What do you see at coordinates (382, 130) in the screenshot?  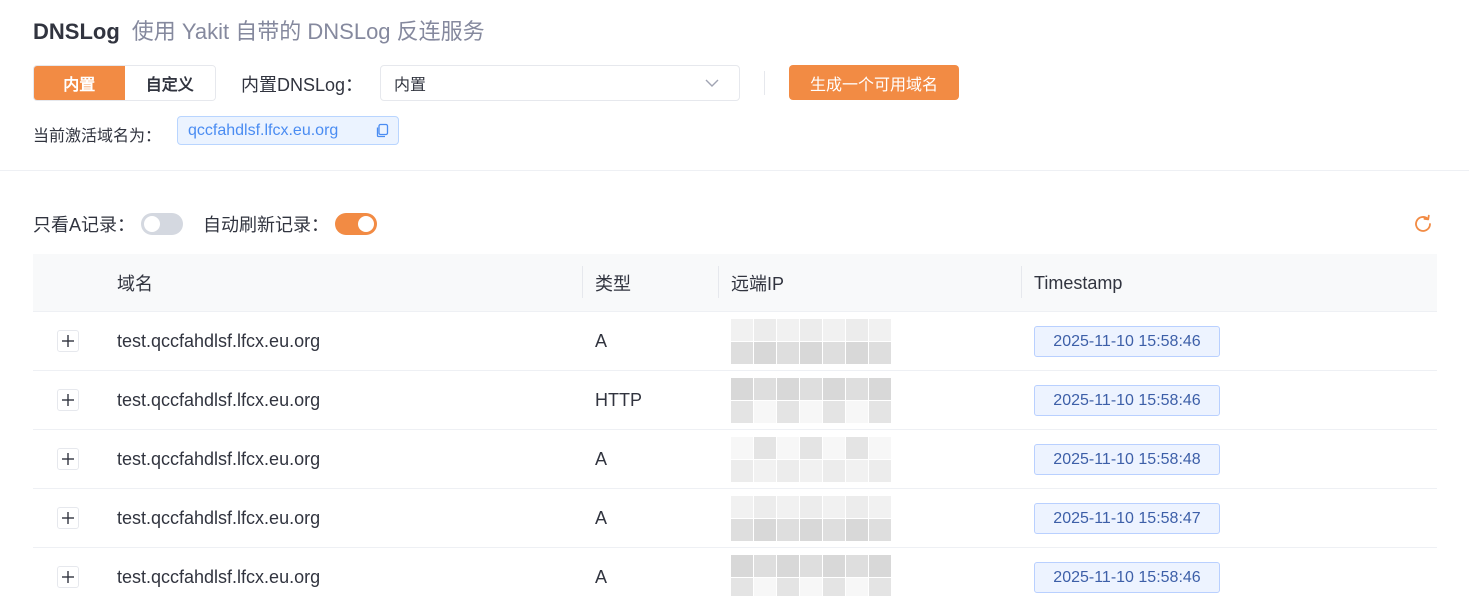 I see `copy-icon` at bounding box center [382, 130].